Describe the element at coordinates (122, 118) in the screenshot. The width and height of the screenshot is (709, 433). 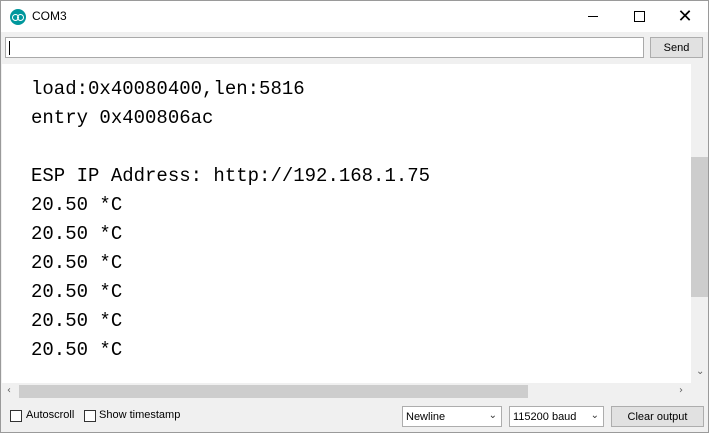
I see `output-line: entry 0x400806ac` at that location.